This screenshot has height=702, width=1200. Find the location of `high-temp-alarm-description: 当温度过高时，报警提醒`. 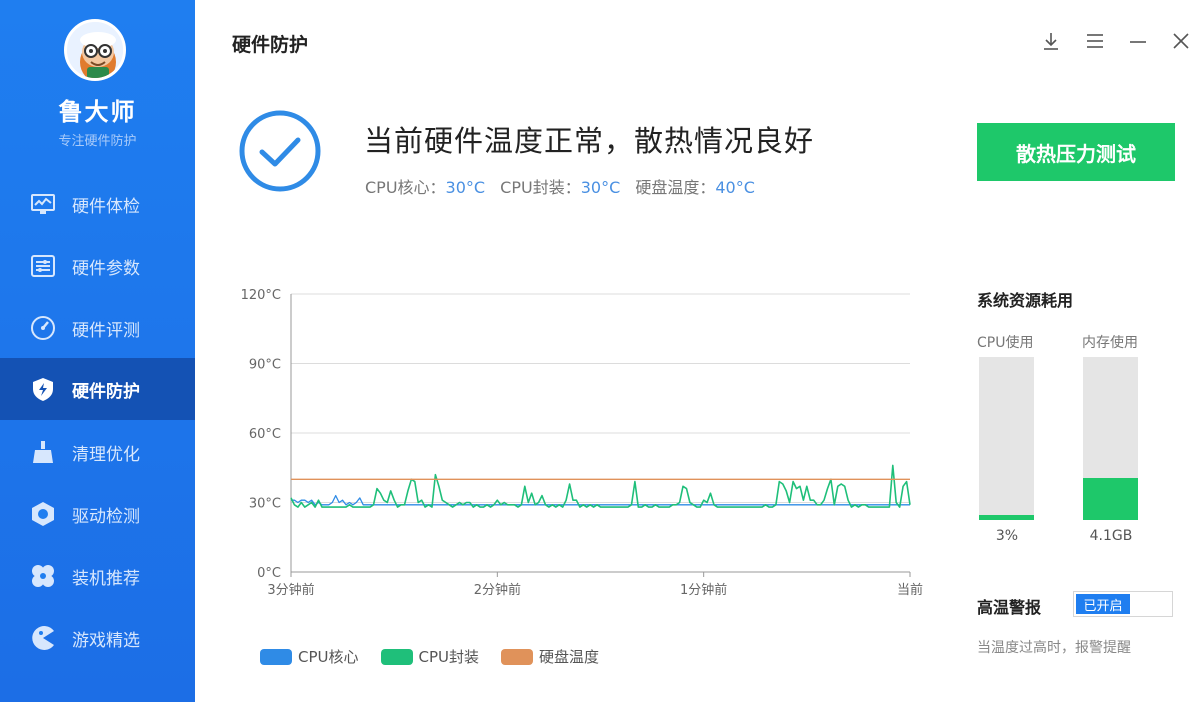

high-temp-alarm-description: 当温度过高时，报警提醒 is located at coordinates (1054, 648).